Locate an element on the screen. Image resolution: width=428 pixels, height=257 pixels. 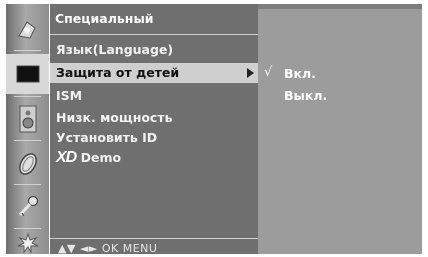
category-picture is located at coordinates (27, 30).